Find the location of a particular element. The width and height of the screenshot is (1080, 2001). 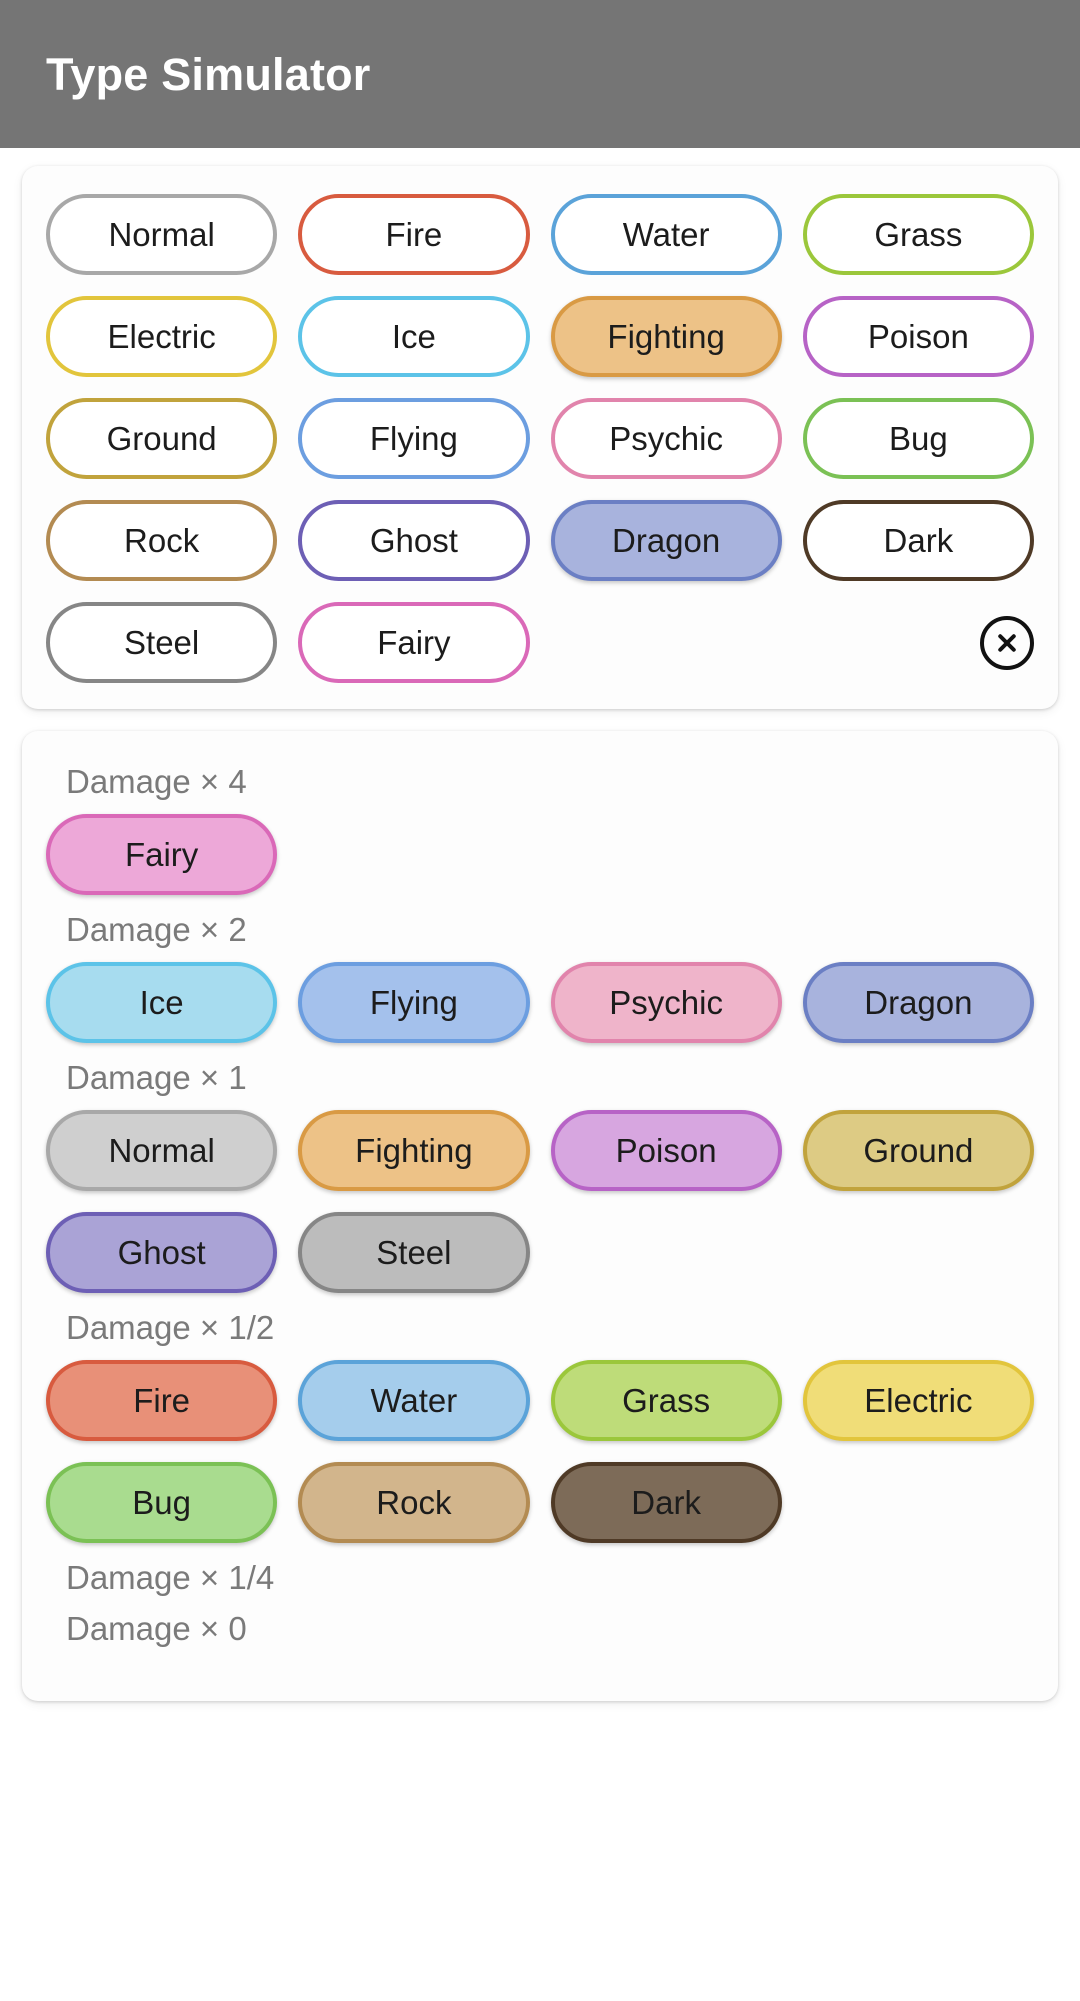

result-chip-fighting: Fighting is located at coordinates (414, 1150).